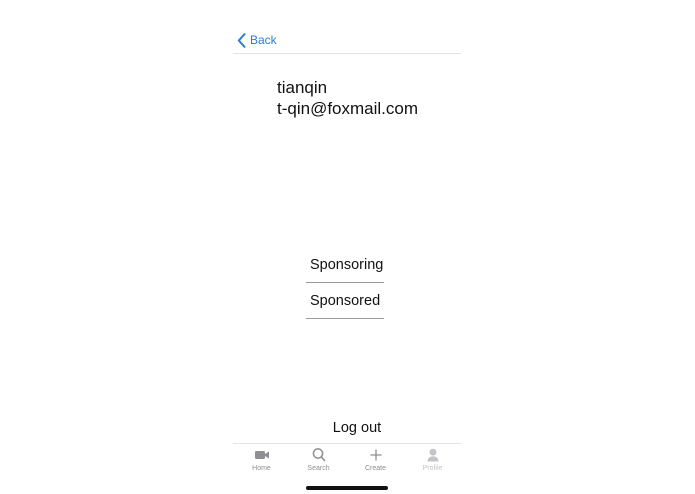  What do you see at coordinates (348, 108) in the screenshot?
I see `user-email: t-qin@foxmail.com` at bounding box center [348, 108].